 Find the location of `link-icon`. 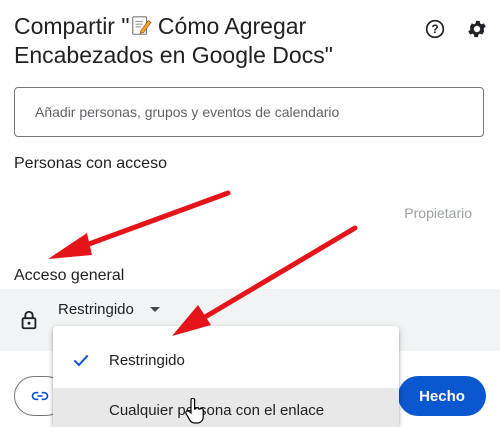

link-icon is located at coordinates (40, 396).